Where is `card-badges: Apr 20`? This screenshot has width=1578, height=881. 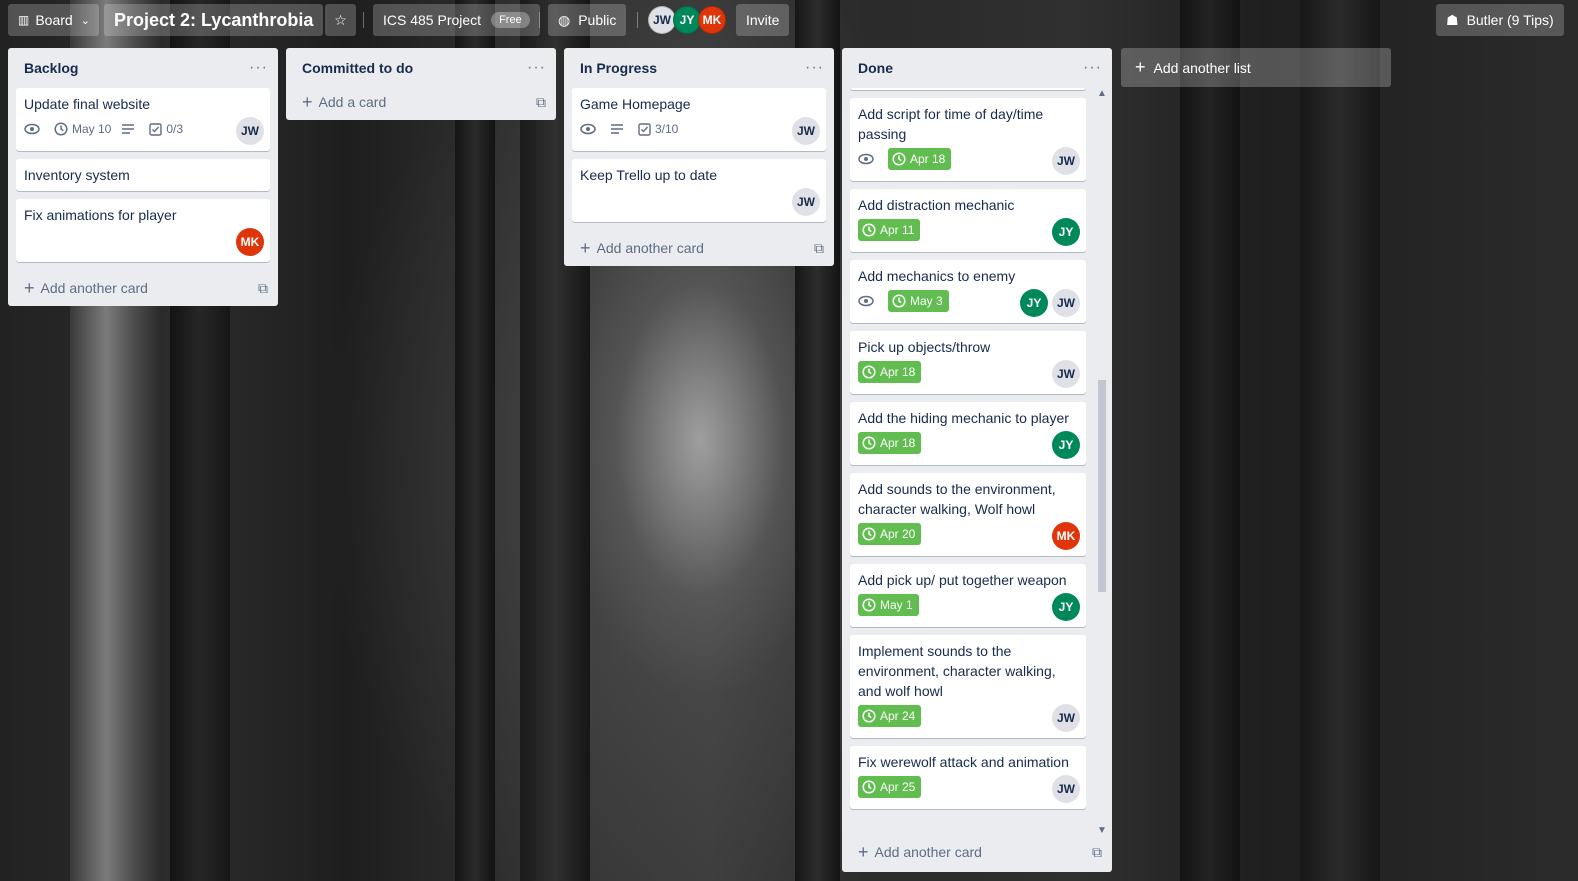
card-badges: Apr 20 is located at coordinates (968, 534).